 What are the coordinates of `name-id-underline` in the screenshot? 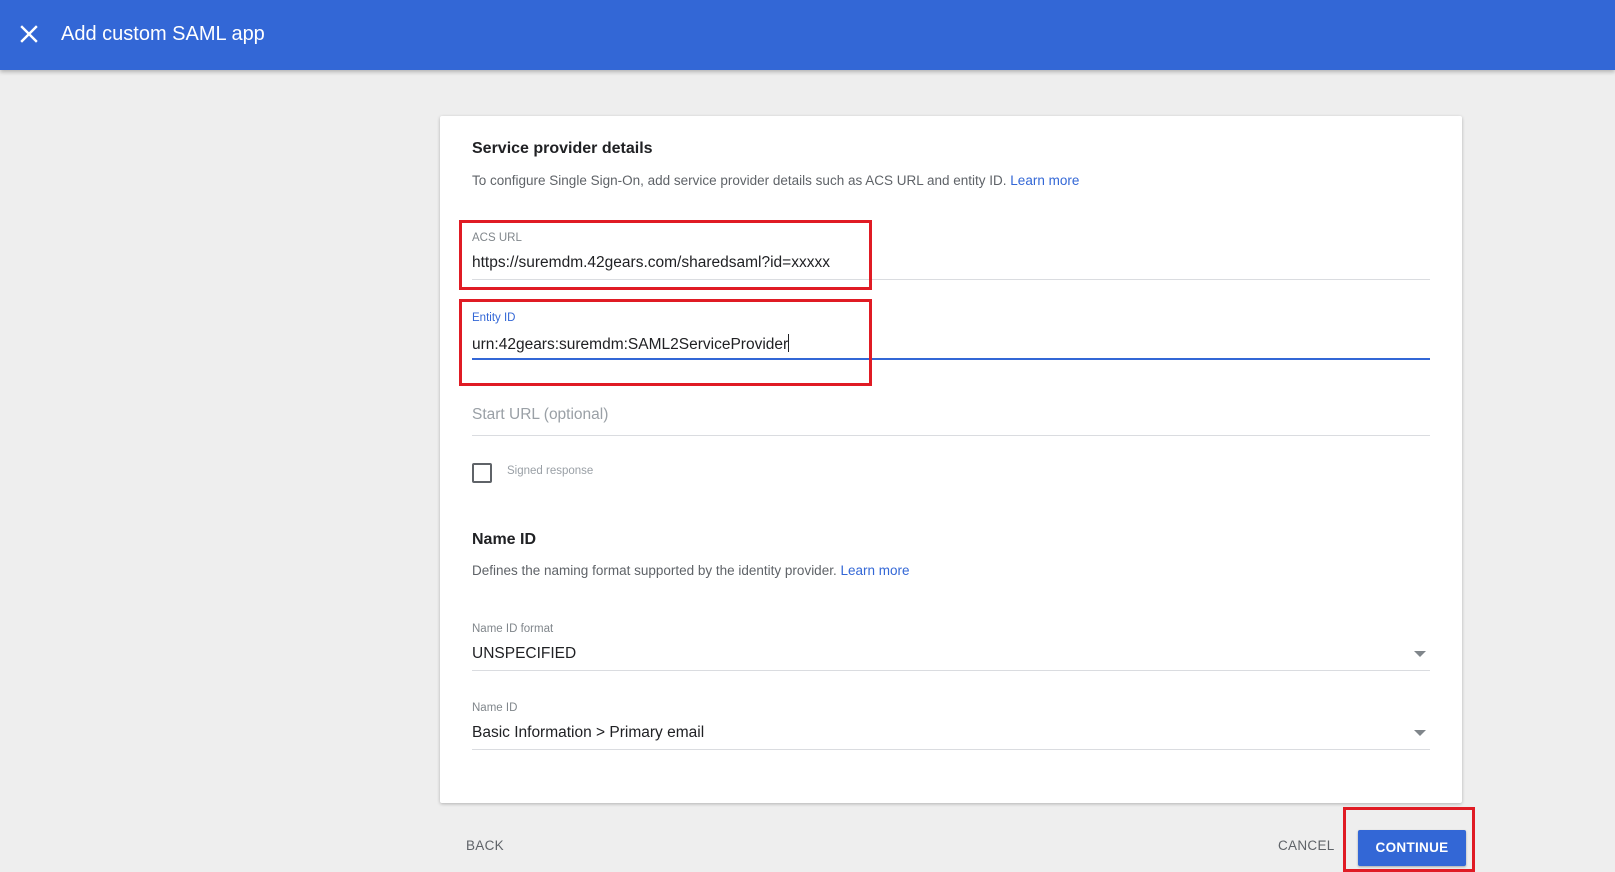 It's located at (951, 749).